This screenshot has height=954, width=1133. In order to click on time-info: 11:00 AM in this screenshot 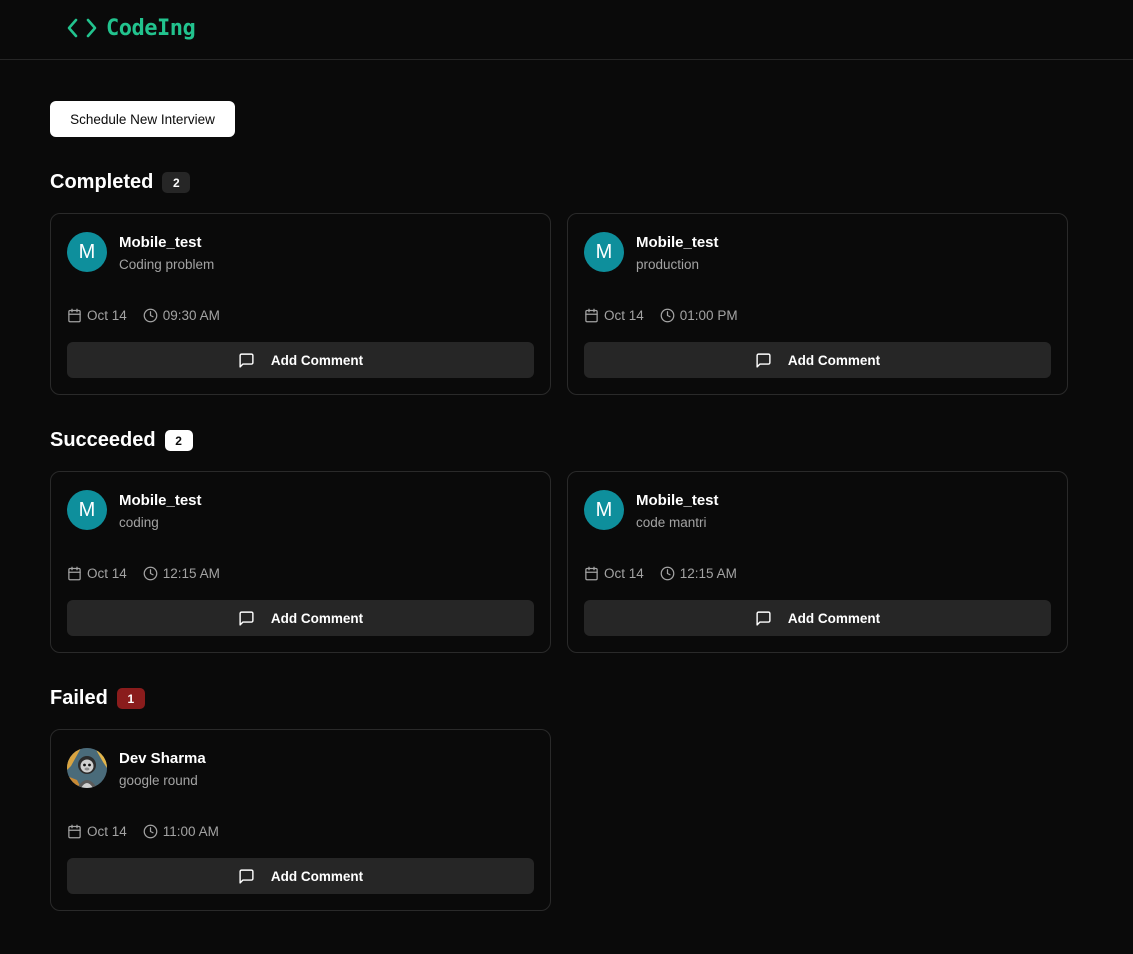, I will do `click(181, 831)`.